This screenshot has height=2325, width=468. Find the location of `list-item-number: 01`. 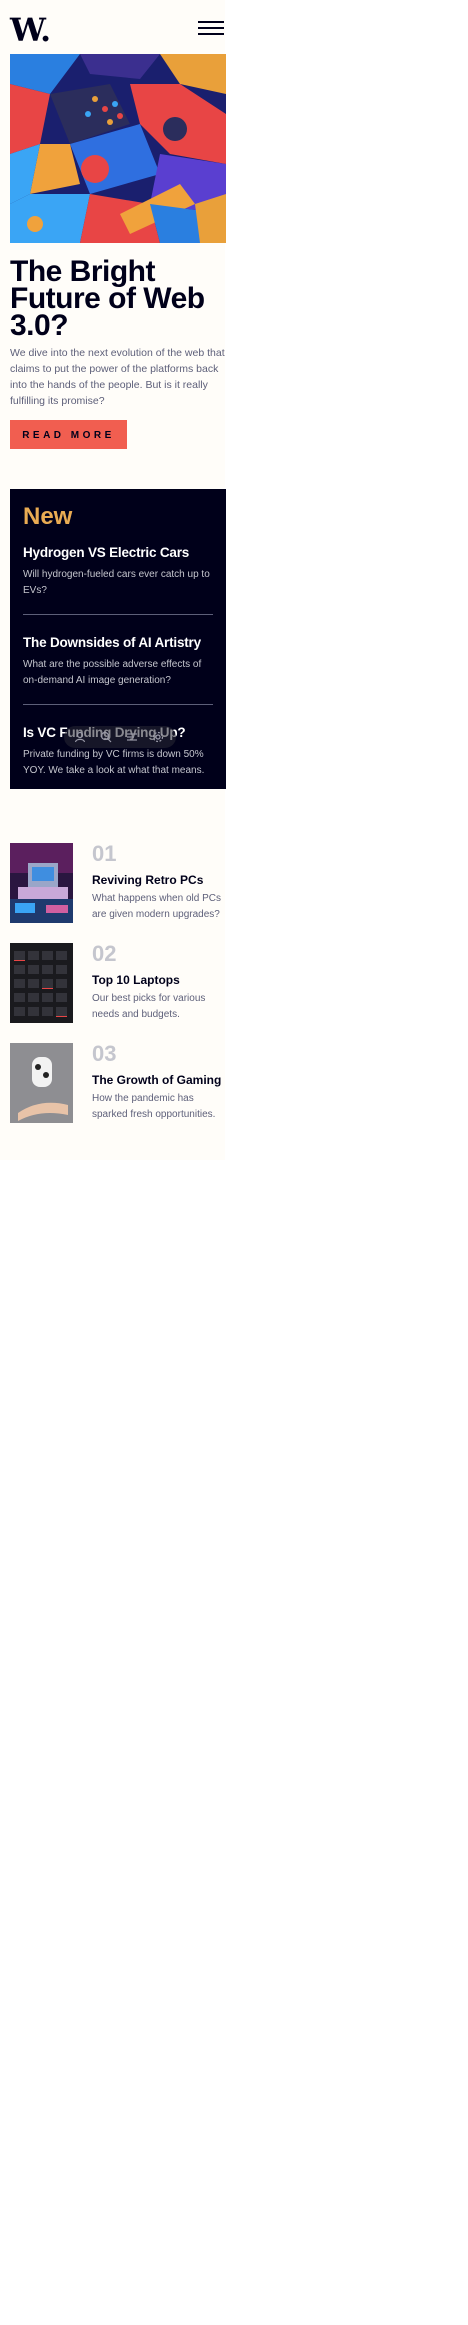

list-item-number: 01 is located at coordinates (104, 853).